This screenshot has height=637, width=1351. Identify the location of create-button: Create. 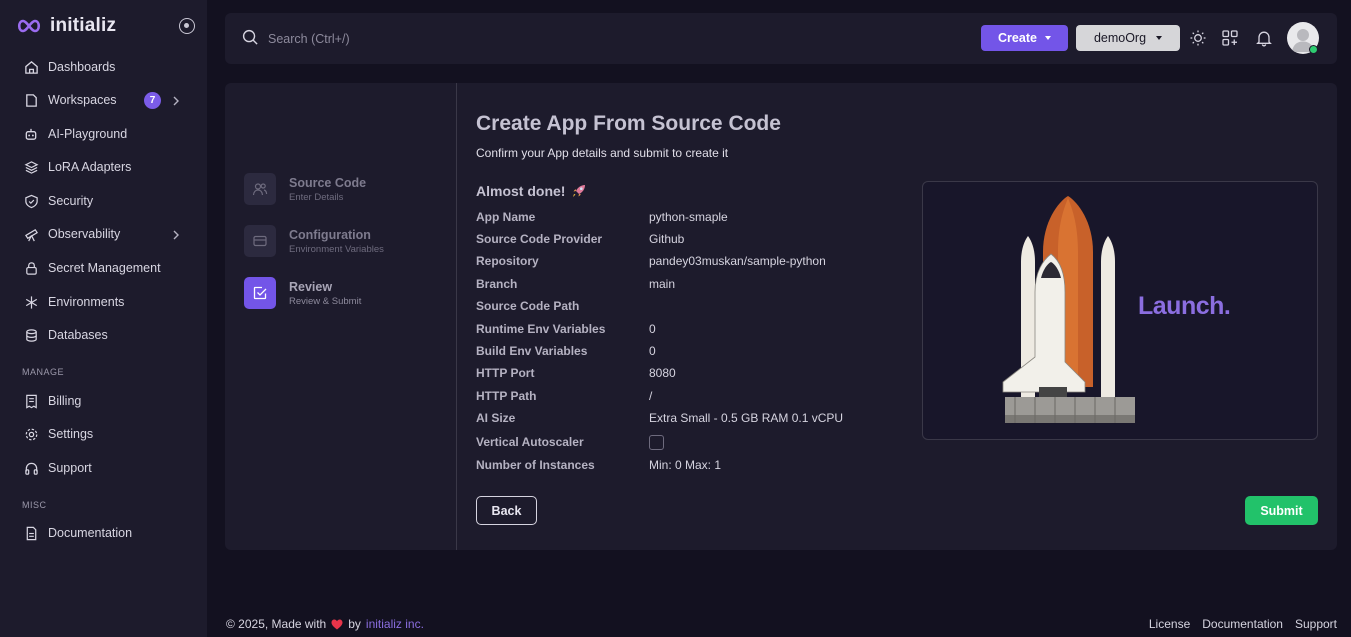
(1024, 38).